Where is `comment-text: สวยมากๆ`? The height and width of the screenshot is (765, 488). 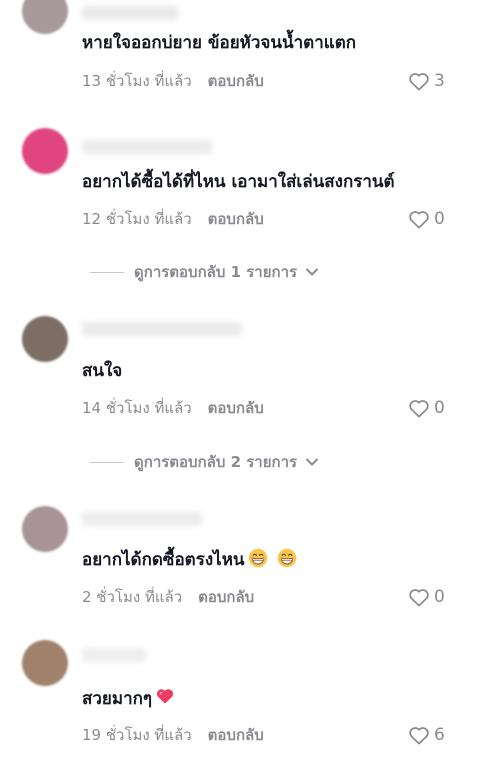
comment-text: สวยมากๆ is located at coordinates (128, 698).